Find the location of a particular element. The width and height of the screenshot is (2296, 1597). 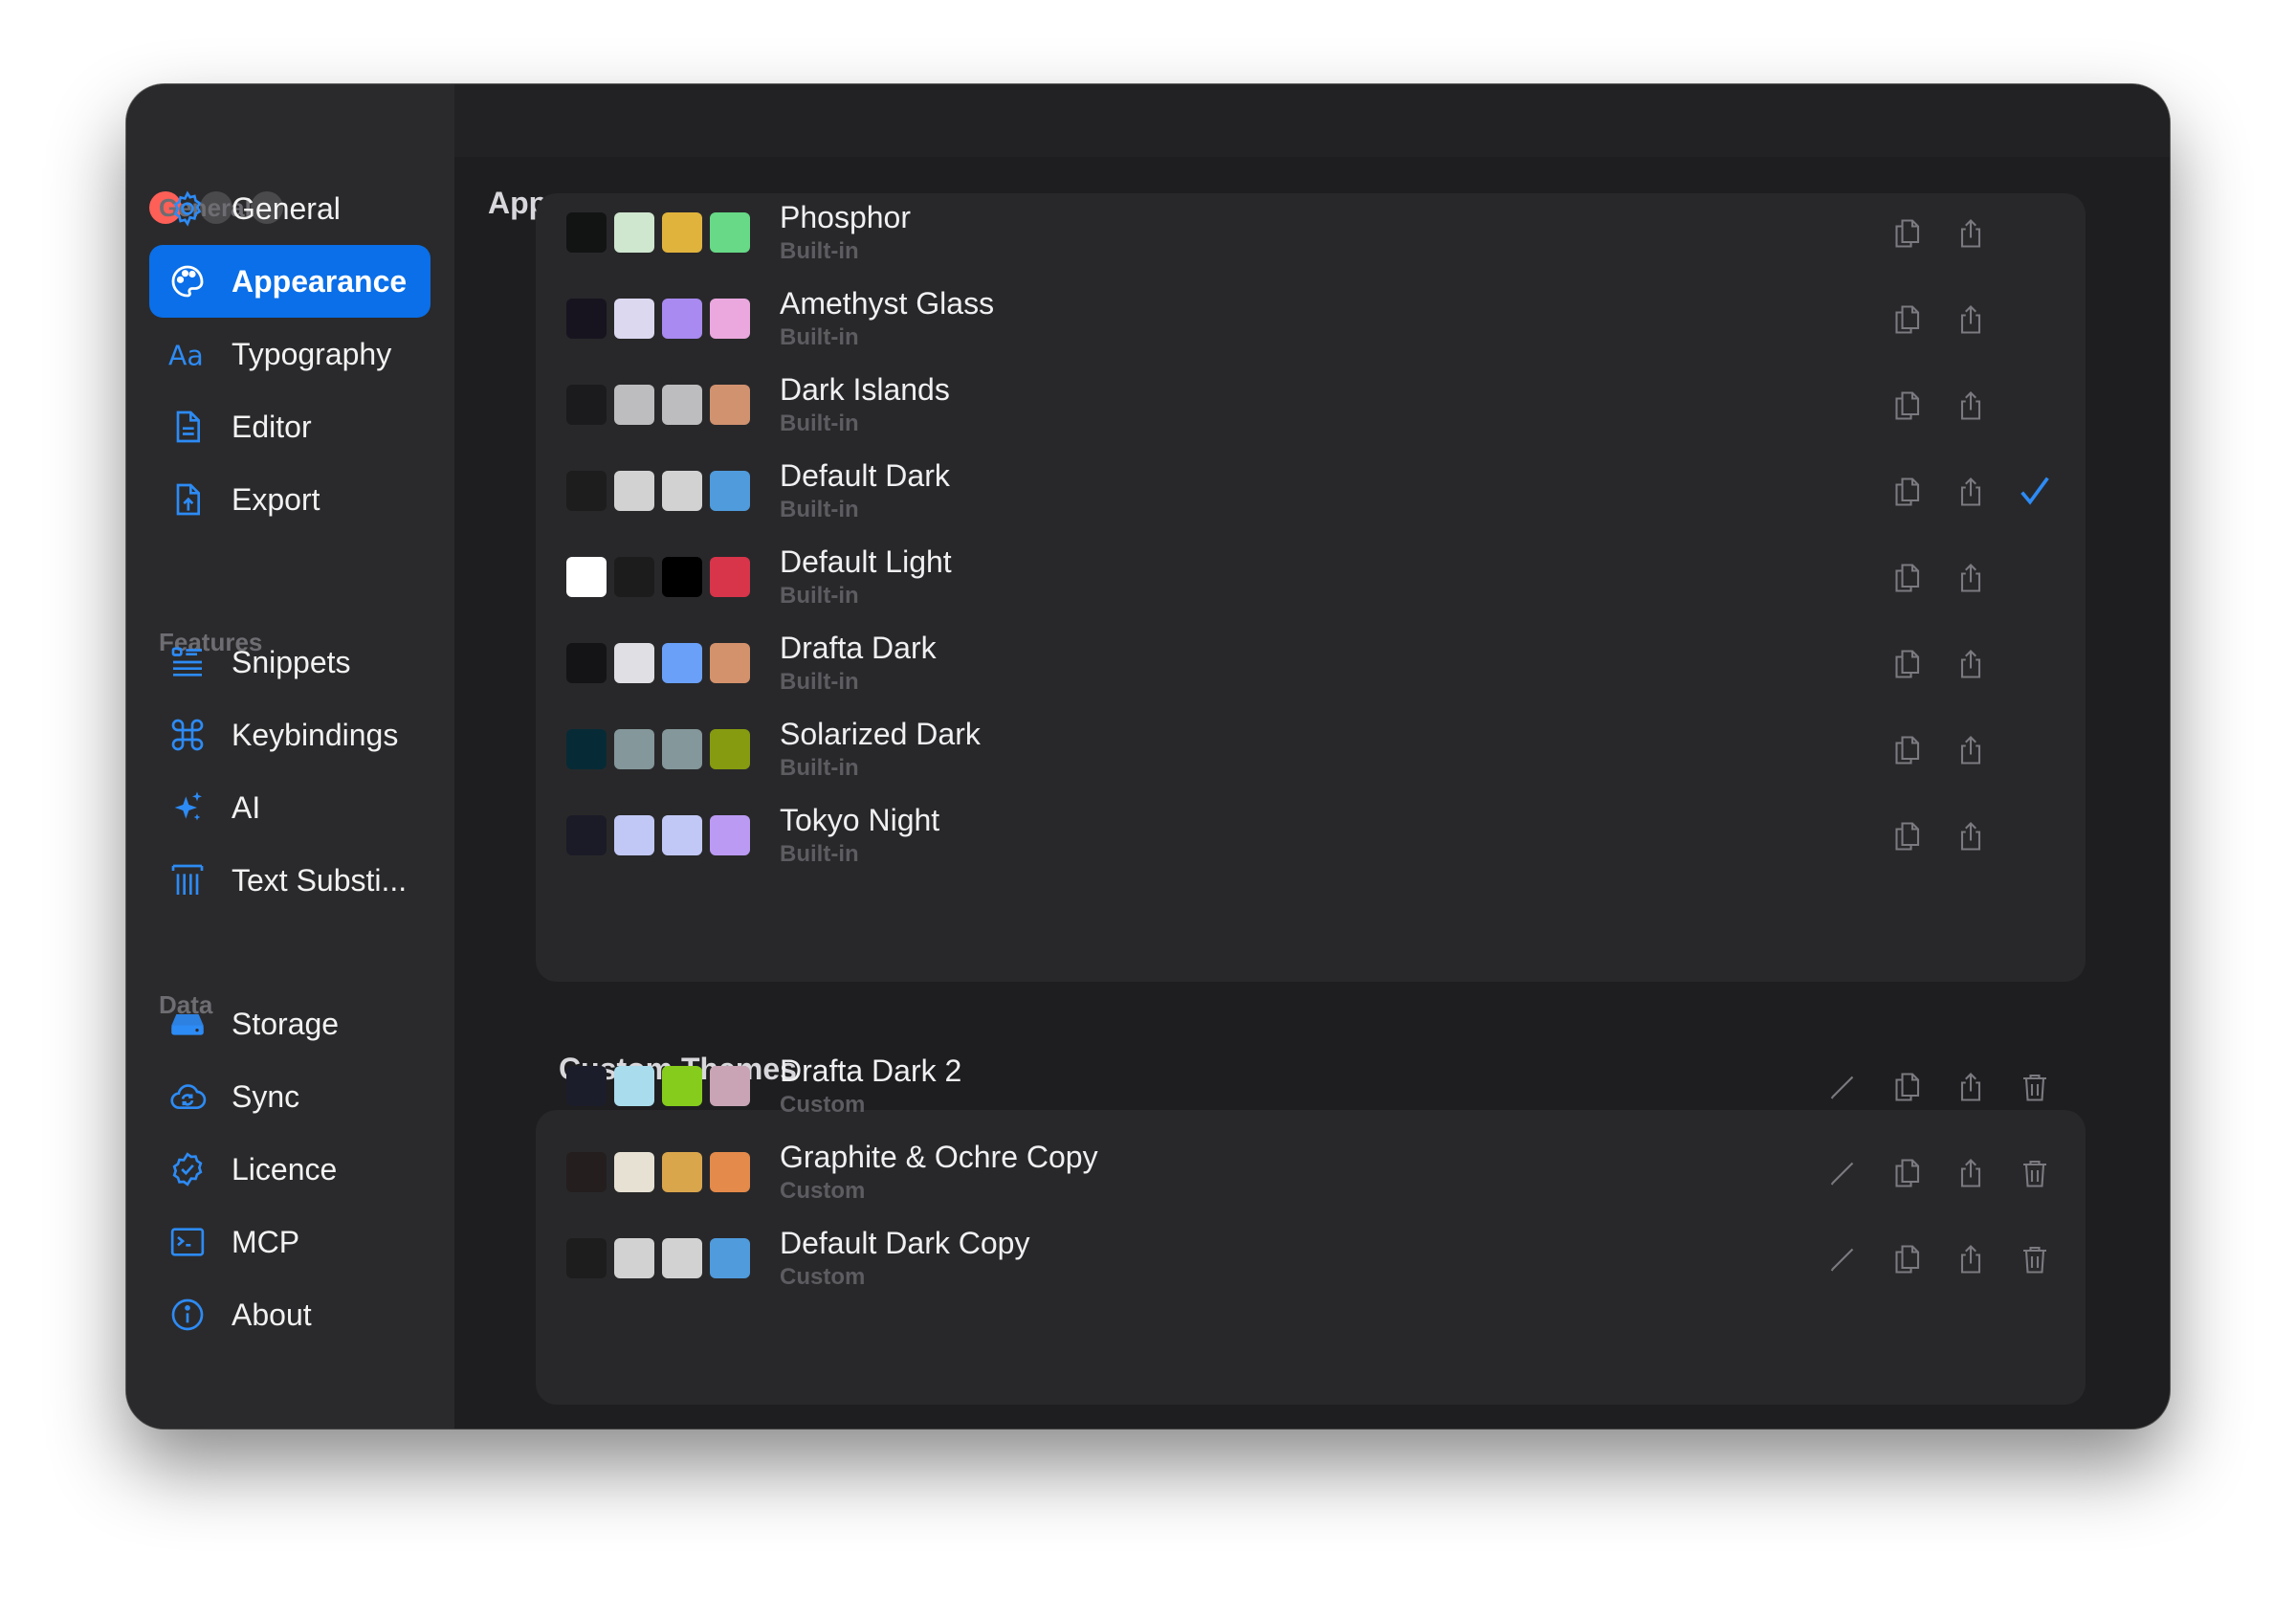

sidebar-item-label: Licence is located at coordinates (285, 1169).